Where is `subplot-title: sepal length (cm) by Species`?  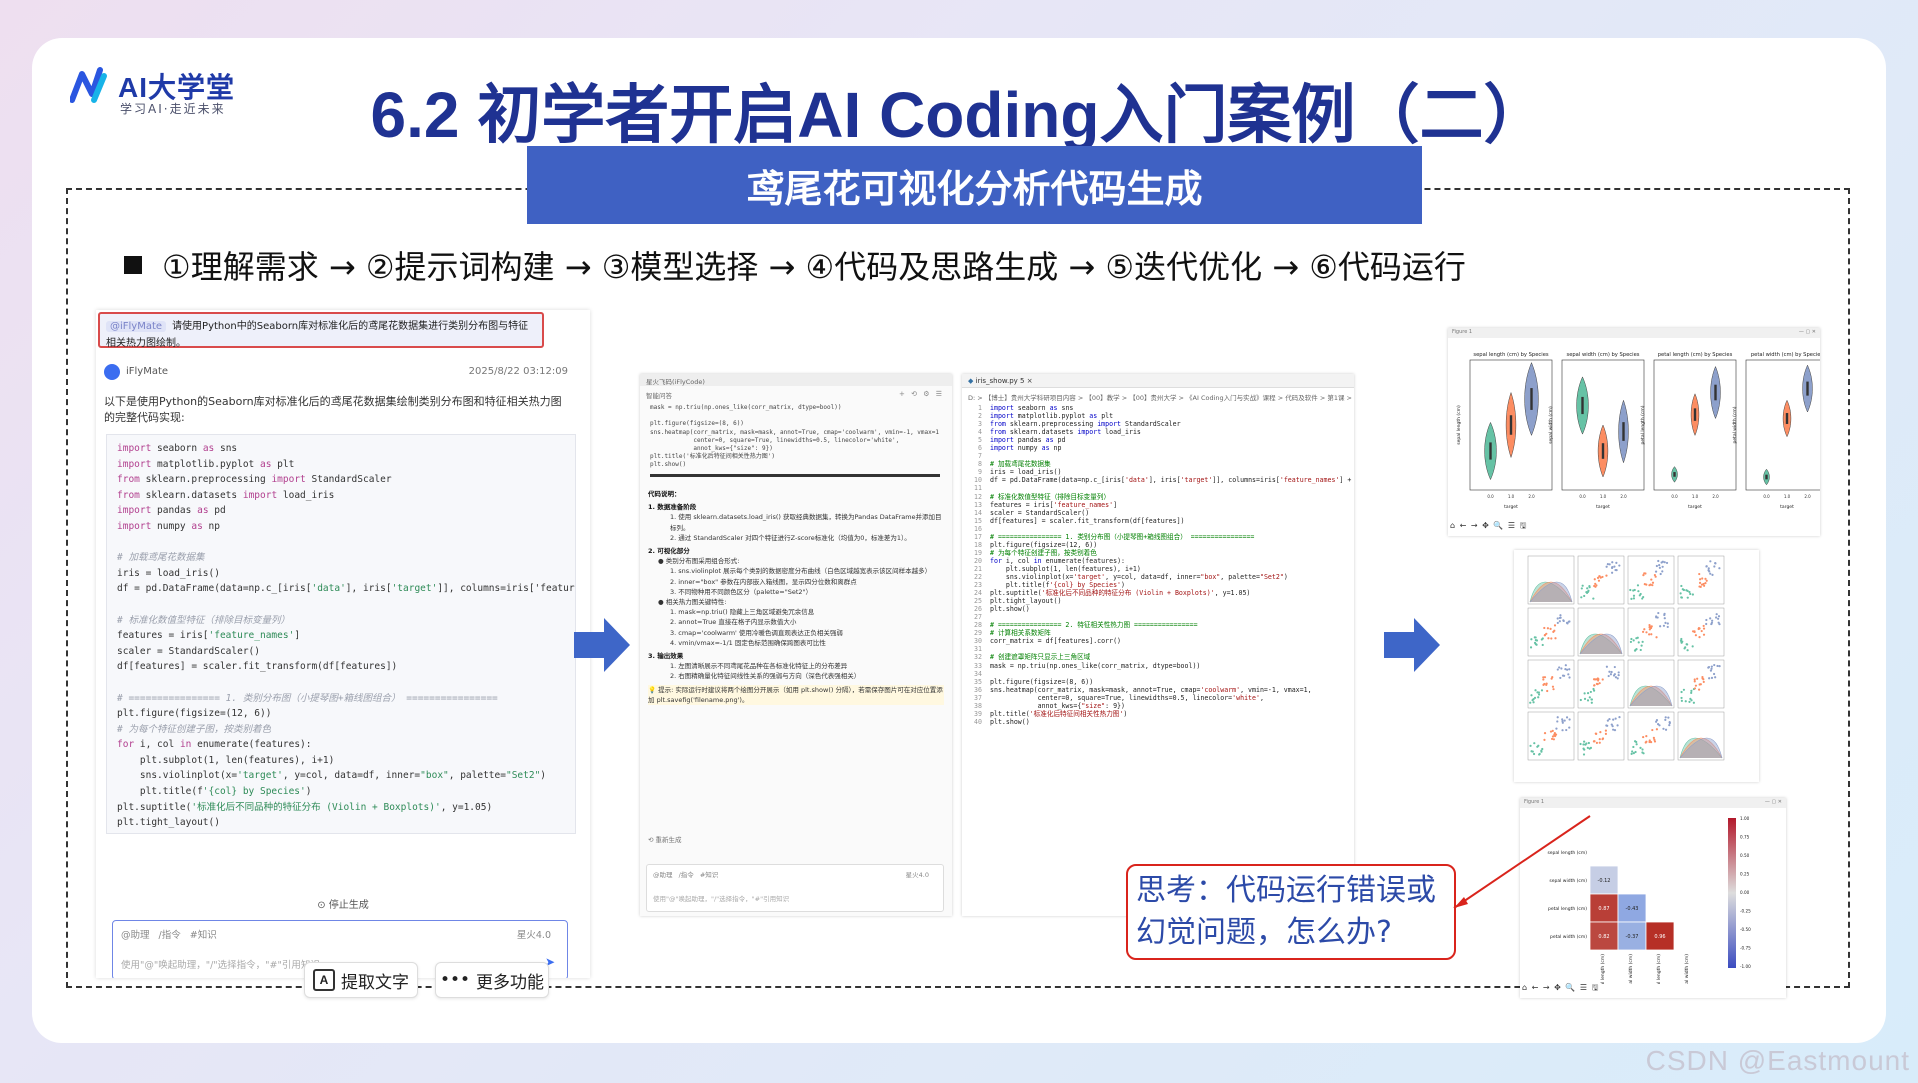
subplot-title: sepal length (cm) by Species is located at coordinates (1511, 355).